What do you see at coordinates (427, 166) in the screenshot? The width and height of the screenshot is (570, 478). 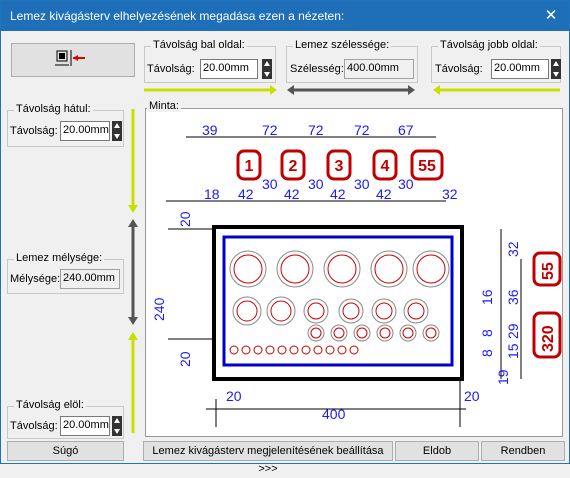 I see `tag-55: 55` at bounding box center [427, 166].